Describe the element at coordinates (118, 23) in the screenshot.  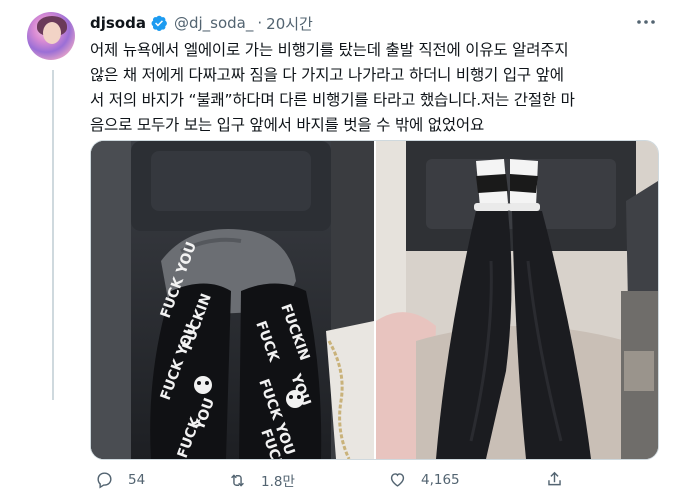
I see `display-name: djsoda` at that location.